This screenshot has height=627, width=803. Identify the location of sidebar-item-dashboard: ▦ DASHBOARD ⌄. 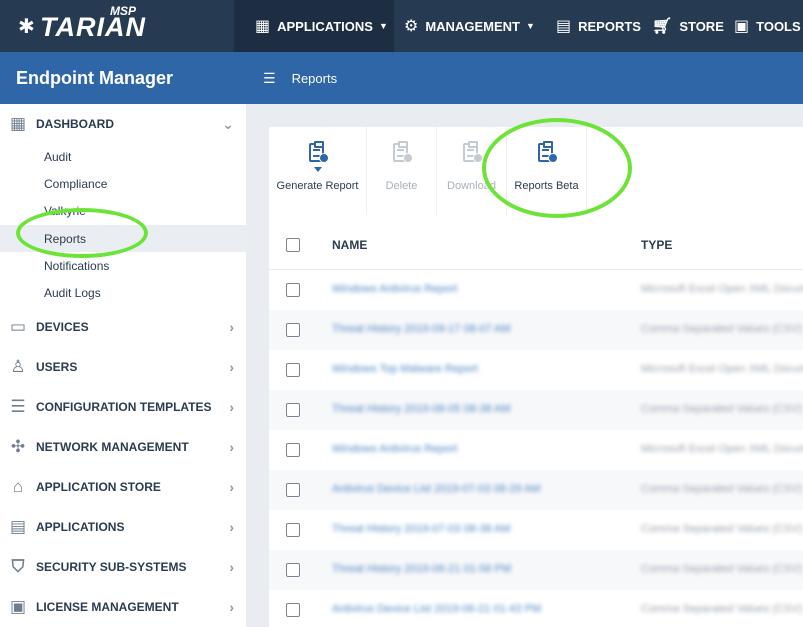
(123, 124).